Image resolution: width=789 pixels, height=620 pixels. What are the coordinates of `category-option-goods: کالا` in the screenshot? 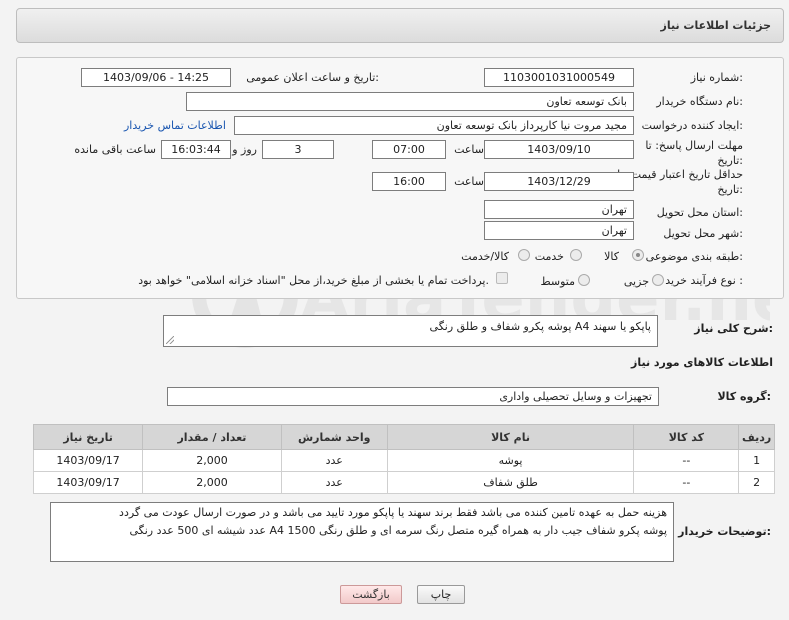 It's located at (611, 256).